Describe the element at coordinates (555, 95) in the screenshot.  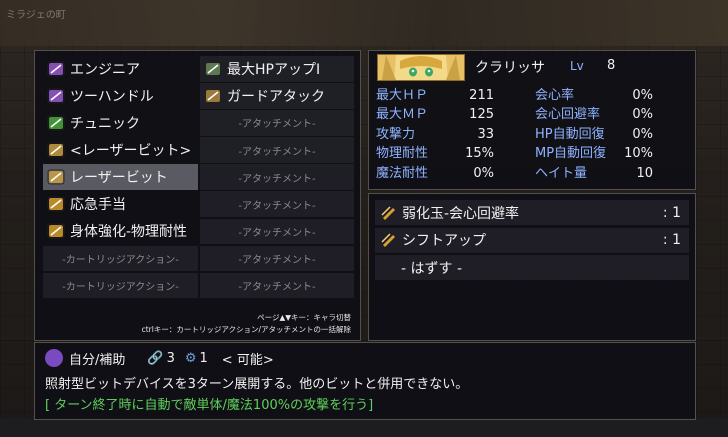
I see `stat-label: 会心率` at that location.